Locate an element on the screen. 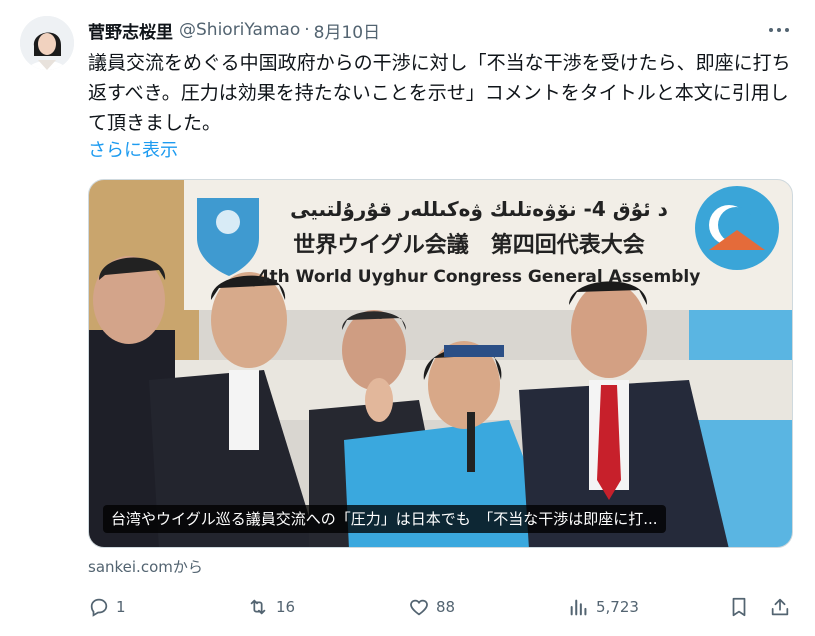  reply-button: 1 is located at coordinates (107, 607).